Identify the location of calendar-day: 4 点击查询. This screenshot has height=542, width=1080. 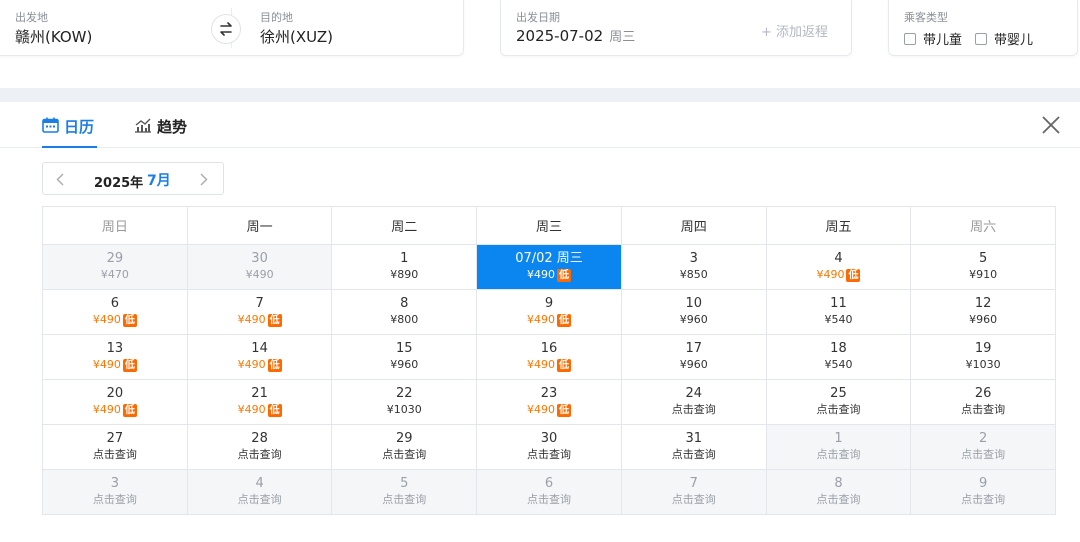
(260, 492).